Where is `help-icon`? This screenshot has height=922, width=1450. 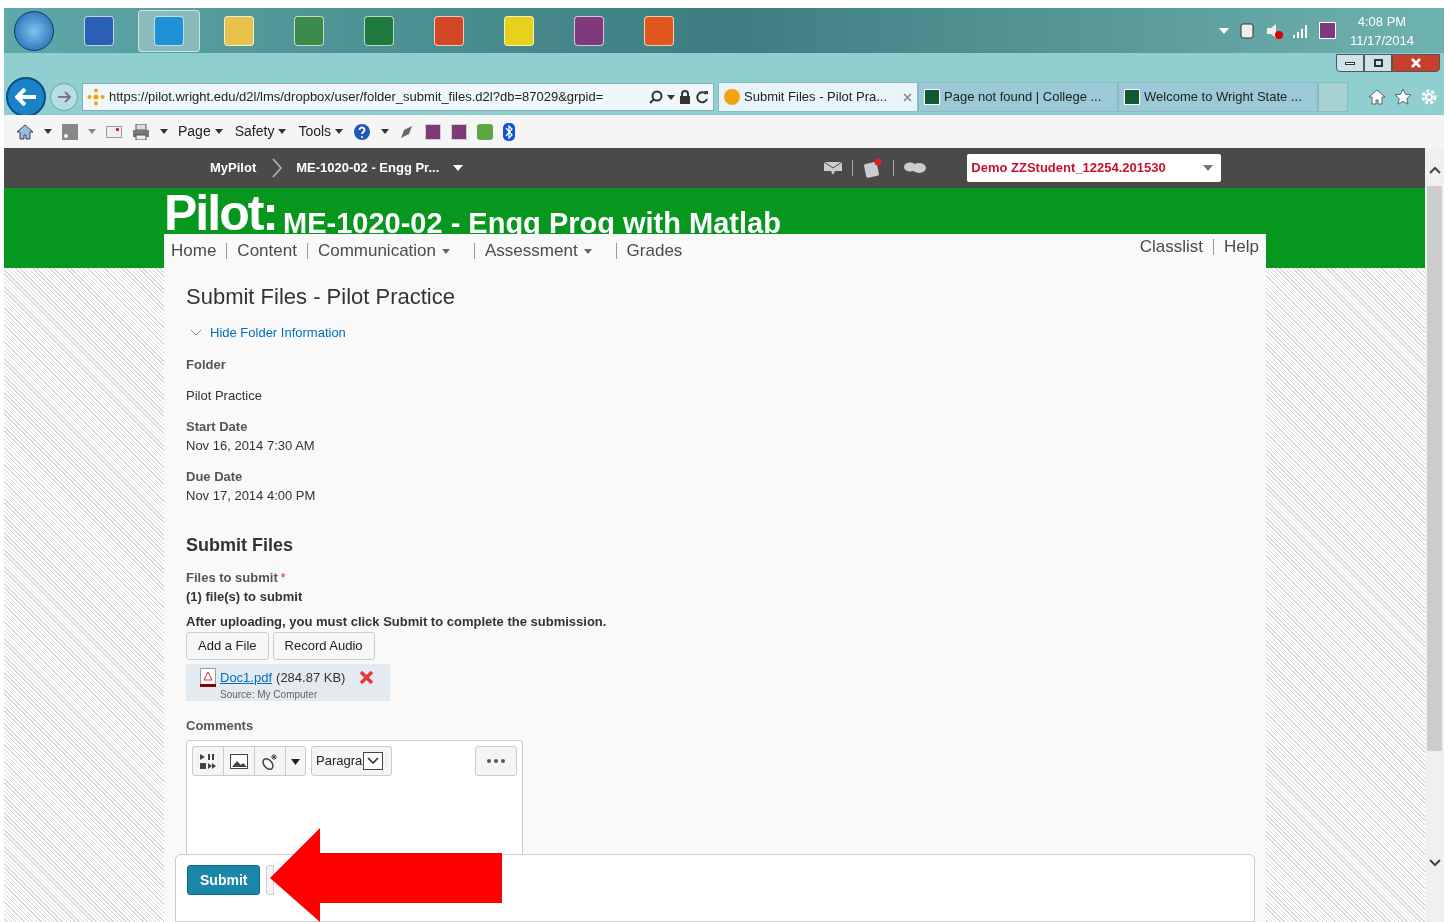 help-icon is located at coordinates (362, 131).